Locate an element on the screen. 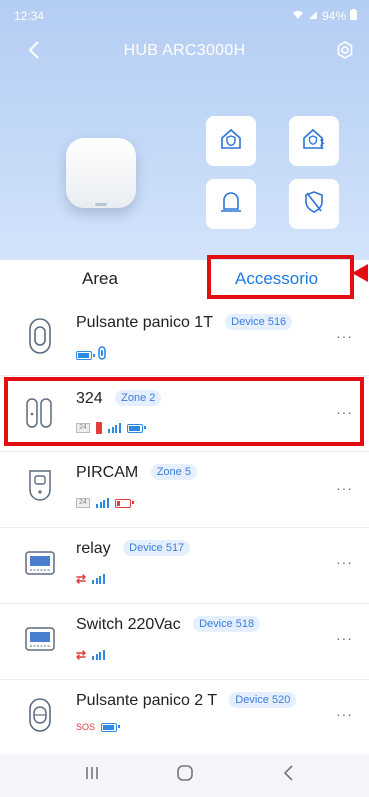 This screenshot has height=797, width=369. page-title: HUB ARC3000H is located at coordinates (184, 50).